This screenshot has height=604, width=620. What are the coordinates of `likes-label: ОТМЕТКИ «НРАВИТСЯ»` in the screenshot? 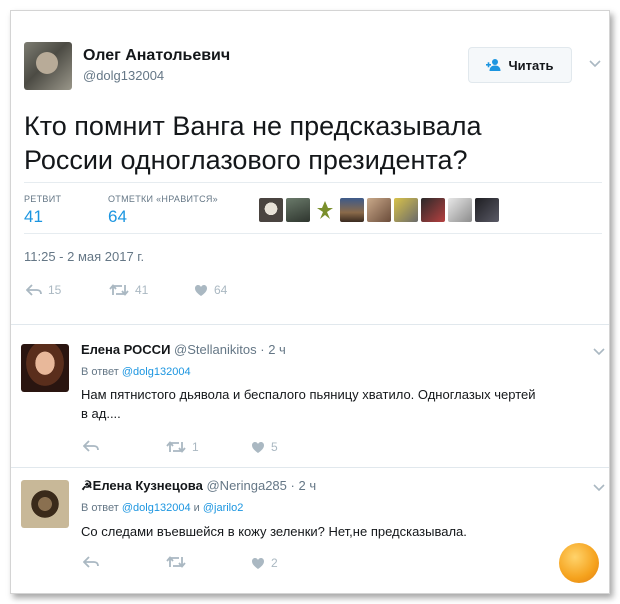 It's located at (163, 199).